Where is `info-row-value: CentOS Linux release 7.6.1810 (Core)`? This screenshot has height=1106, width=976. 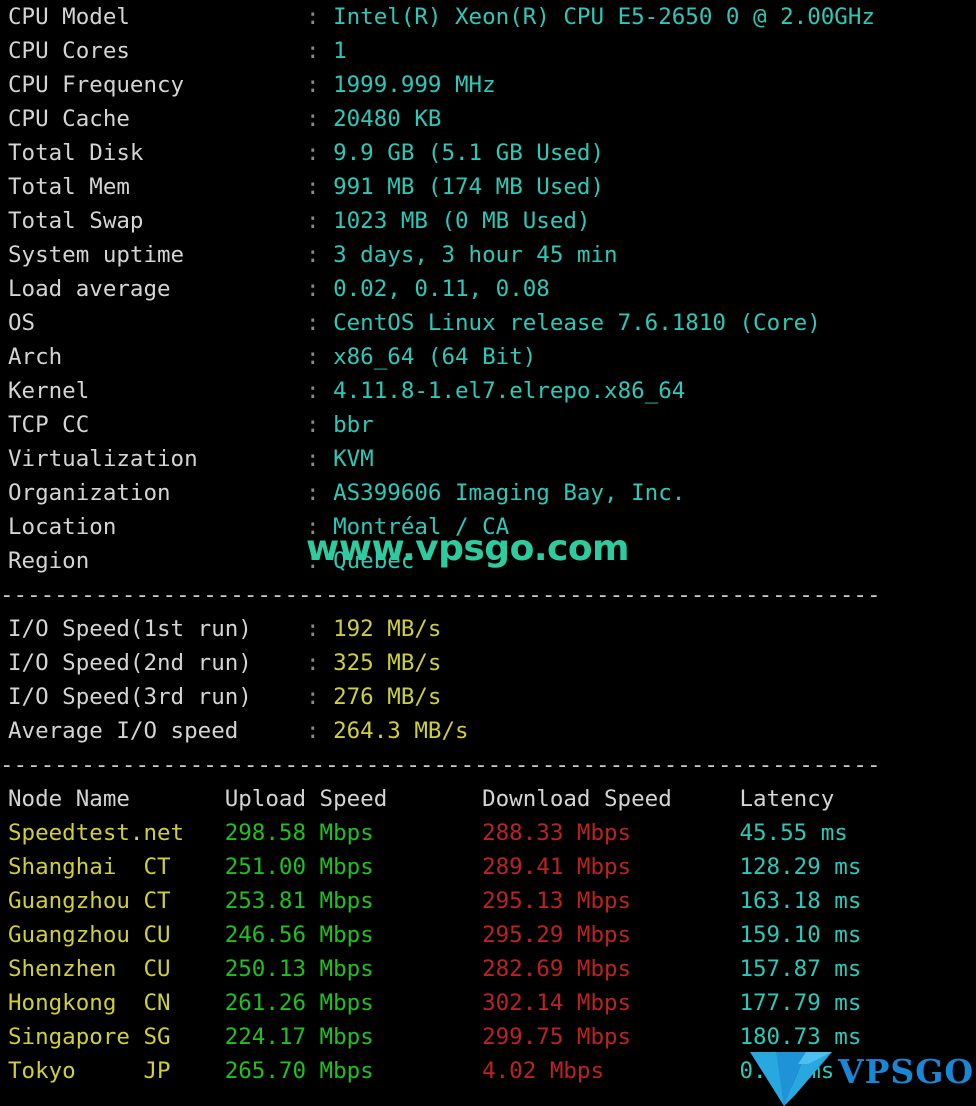
info-row-value: CentOS Linux release 7.6.1810 (Core) is located at coordinates (577, 323).